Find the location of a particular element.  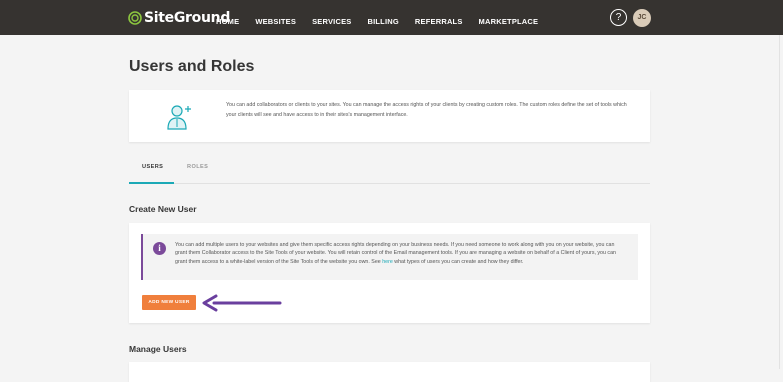

add-new-user-button: ADD NEW USER is located at coordinates (169, 302).